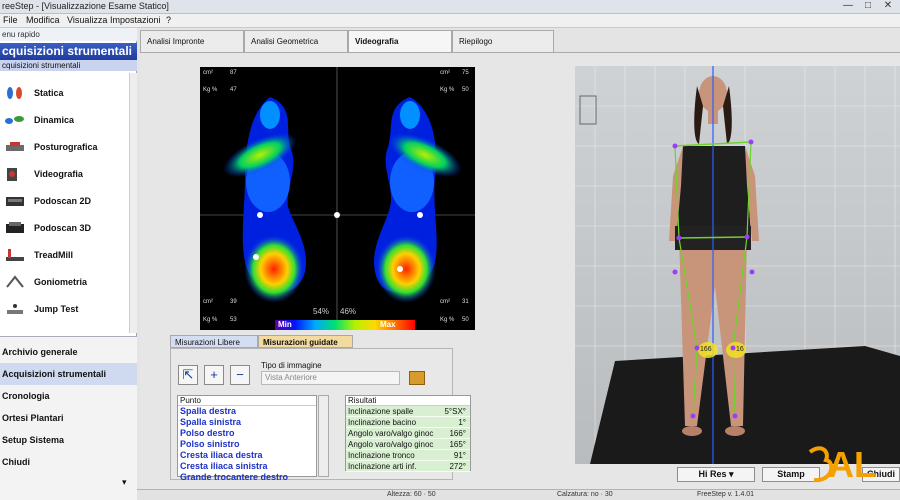 Image resolution: width=900 pixels, height=500 pixels. Describe the element at coordinates (68, 396) in the screenshot. I see `nav-cronologia: Cronologia` at that location.